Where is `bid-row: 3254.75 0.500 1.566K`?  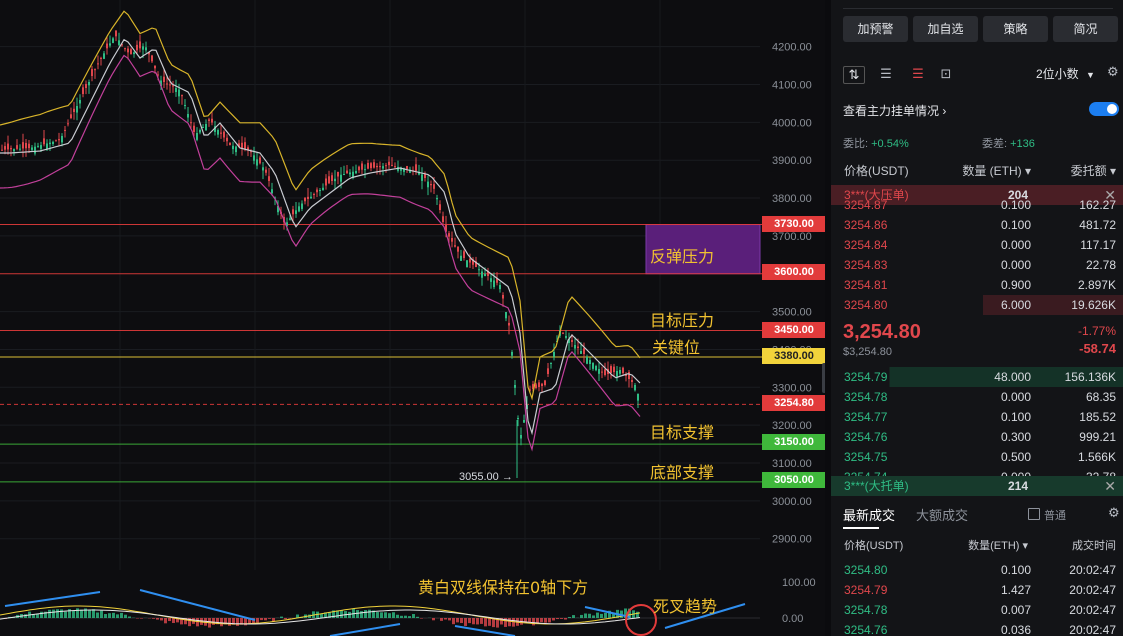
bid-row: 3254.75 0.500 1.566K is located at coordinates (977, 457).